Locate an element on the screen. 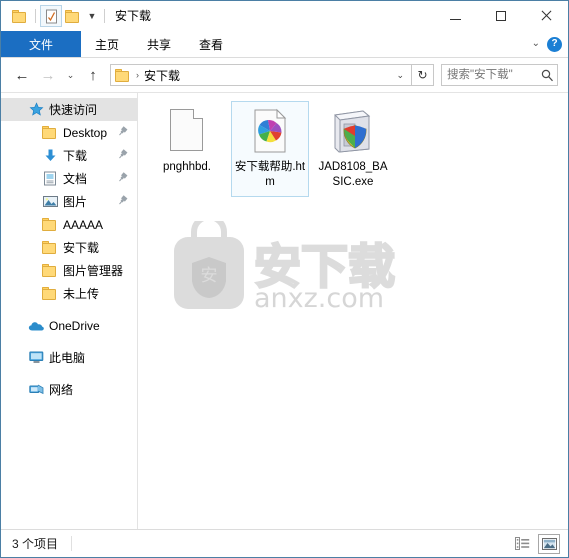 This screenshot has height=558, width=569. sidebar-item-anxiazai: 安下载 is located at coordinates (69, 247).